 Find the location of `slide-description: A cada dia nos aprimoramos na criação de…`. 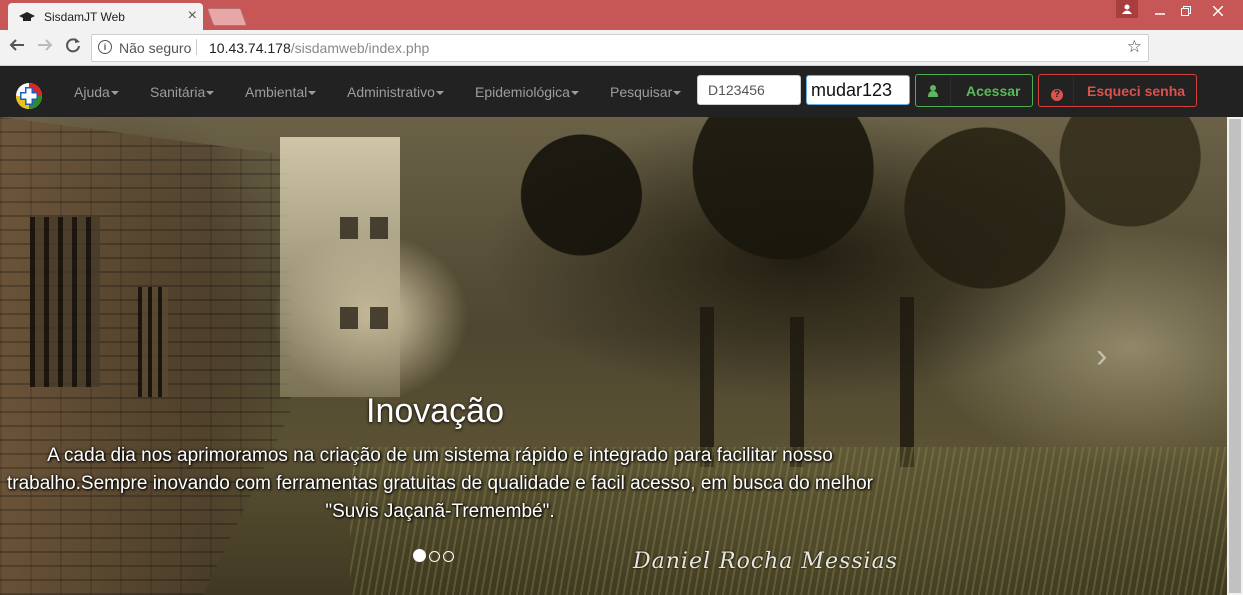

slide-description: A cada dia nos aprimoramos na criação de… is located at coordinates (440, 483).